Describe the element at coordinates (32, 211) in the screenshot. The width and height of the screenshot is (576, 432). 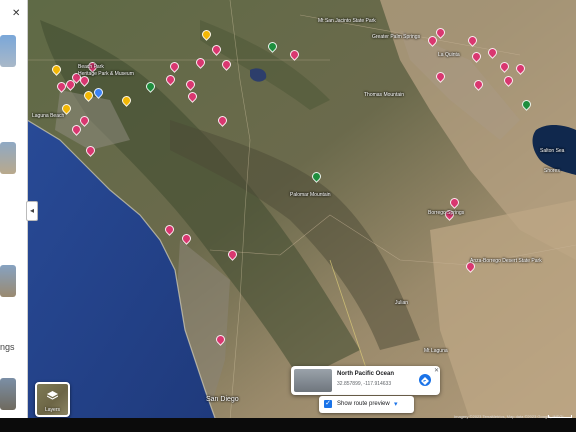
I see `chevron-left-icon: ◂` at that location.